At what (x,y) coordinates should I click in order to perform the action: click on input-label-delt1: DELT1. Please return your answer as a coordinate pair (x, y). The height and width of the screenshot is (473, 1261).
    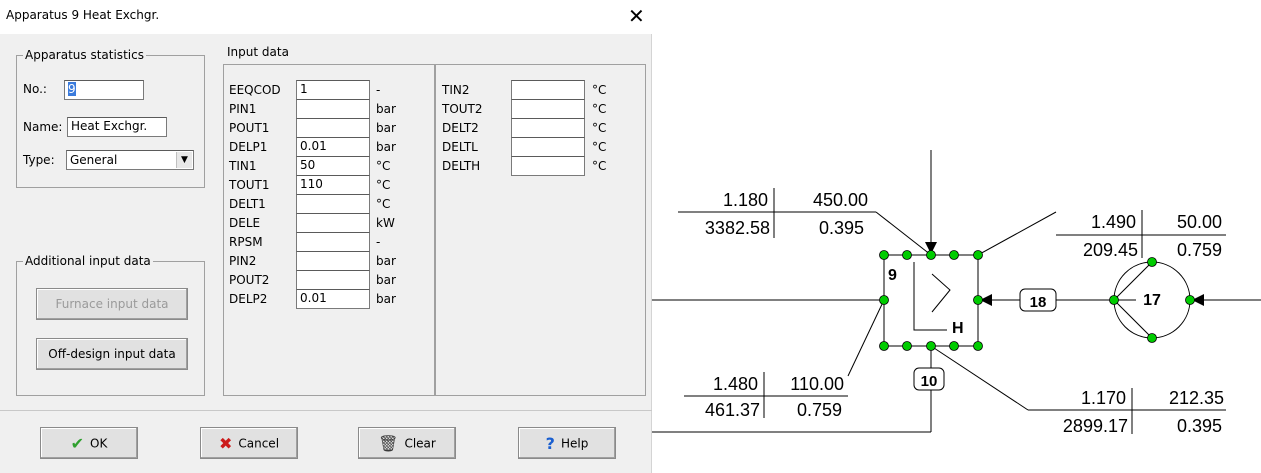
    Looking at the image, I should click on (247, 204).